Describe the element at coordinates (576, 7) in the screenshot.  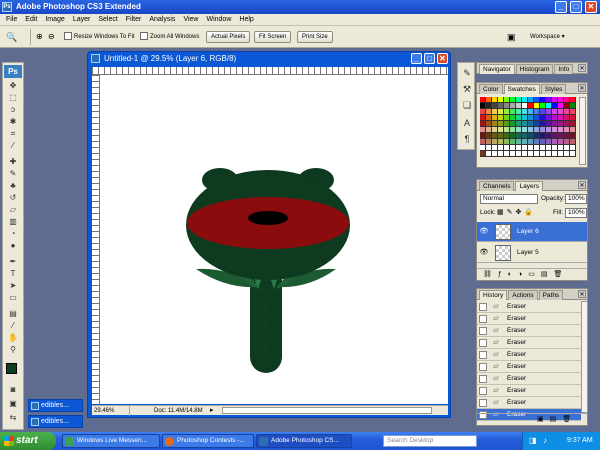
I see `maximize-button: □` at that location.